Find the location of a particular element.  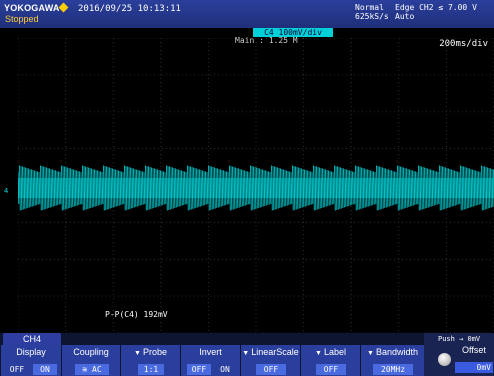

offset-value: 0mV is located at coordinates (474, 367).